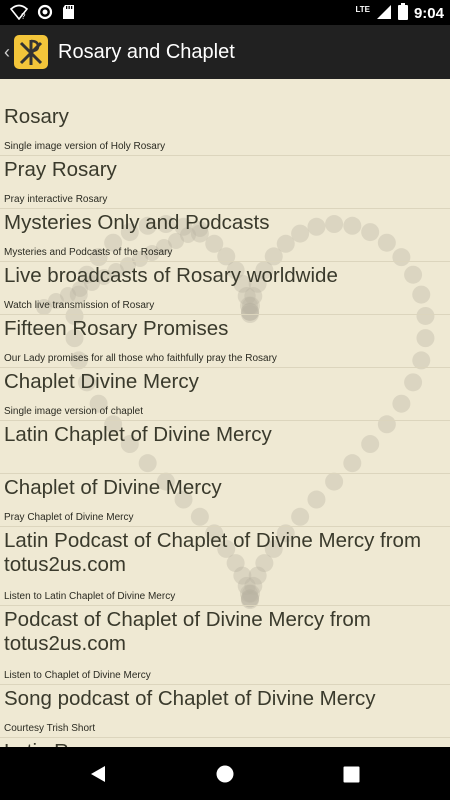  I want to click on menu-item-title: Mysteries Only and Podcasts, so click(137, 222).